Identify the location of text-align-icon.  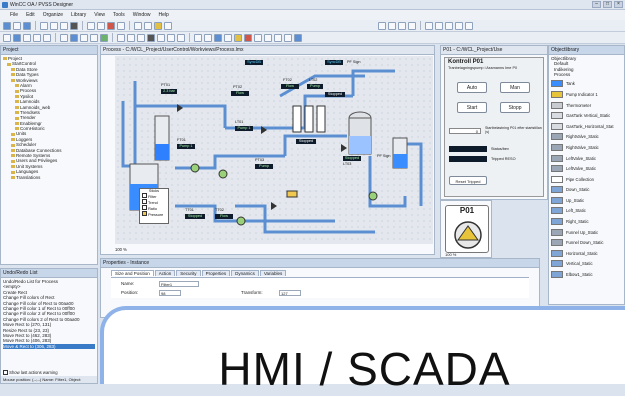
(459, 25).